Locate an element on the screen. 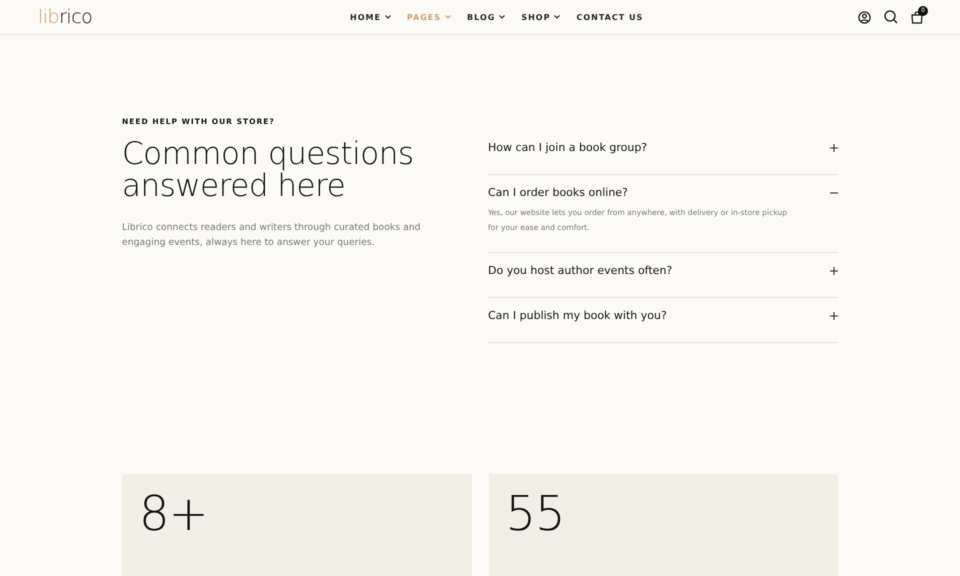  section-title: Common questions answered here is located at coordinates (268, 170).